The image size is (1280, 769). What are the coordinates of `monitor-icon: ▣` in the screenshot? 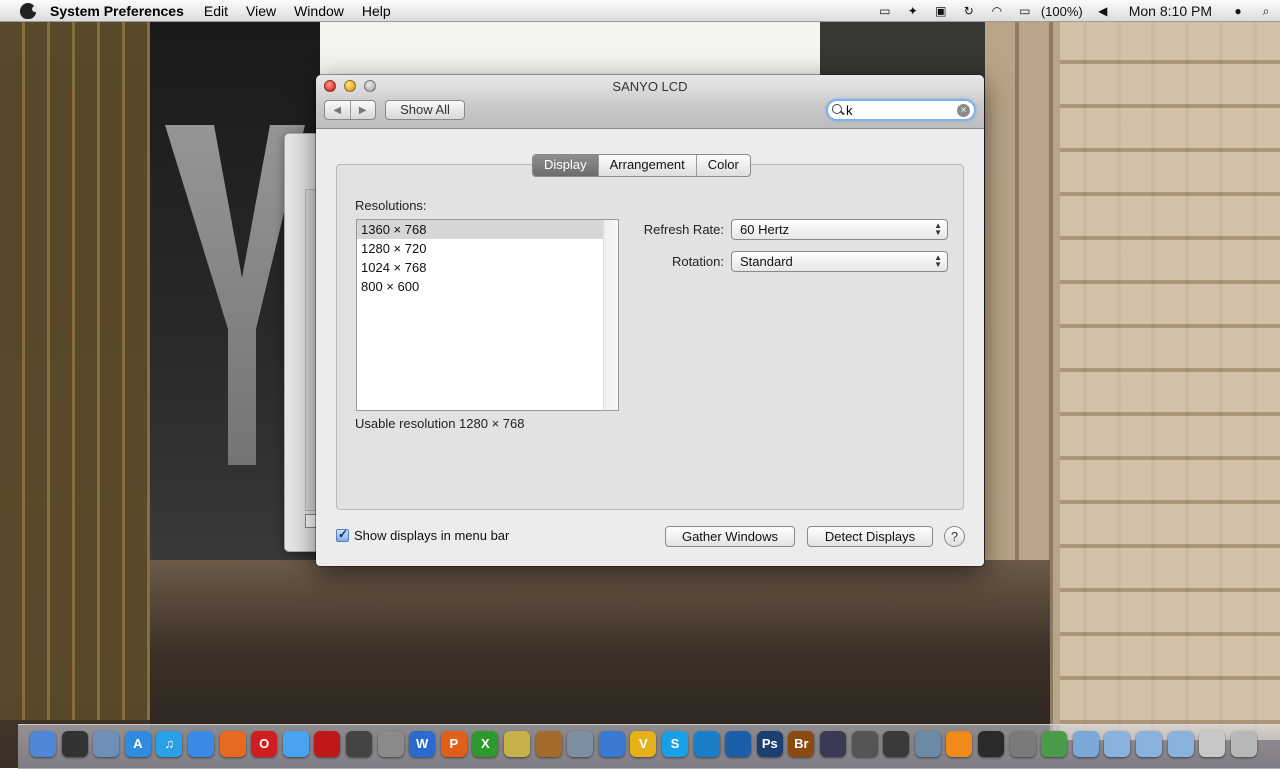 It's located at (941, 11).